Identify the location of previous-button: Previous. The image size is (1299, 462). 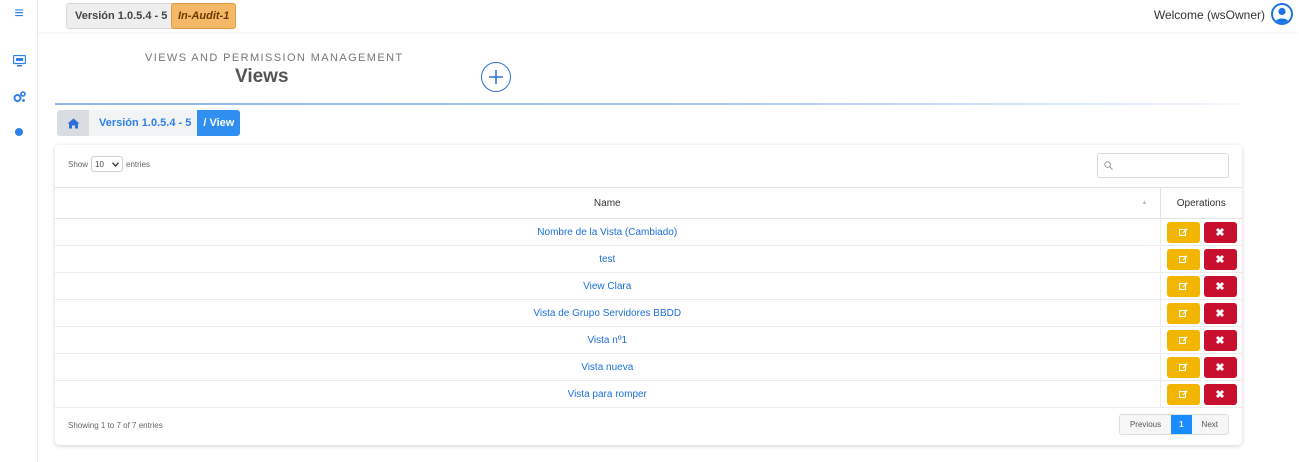
(1145, 424).